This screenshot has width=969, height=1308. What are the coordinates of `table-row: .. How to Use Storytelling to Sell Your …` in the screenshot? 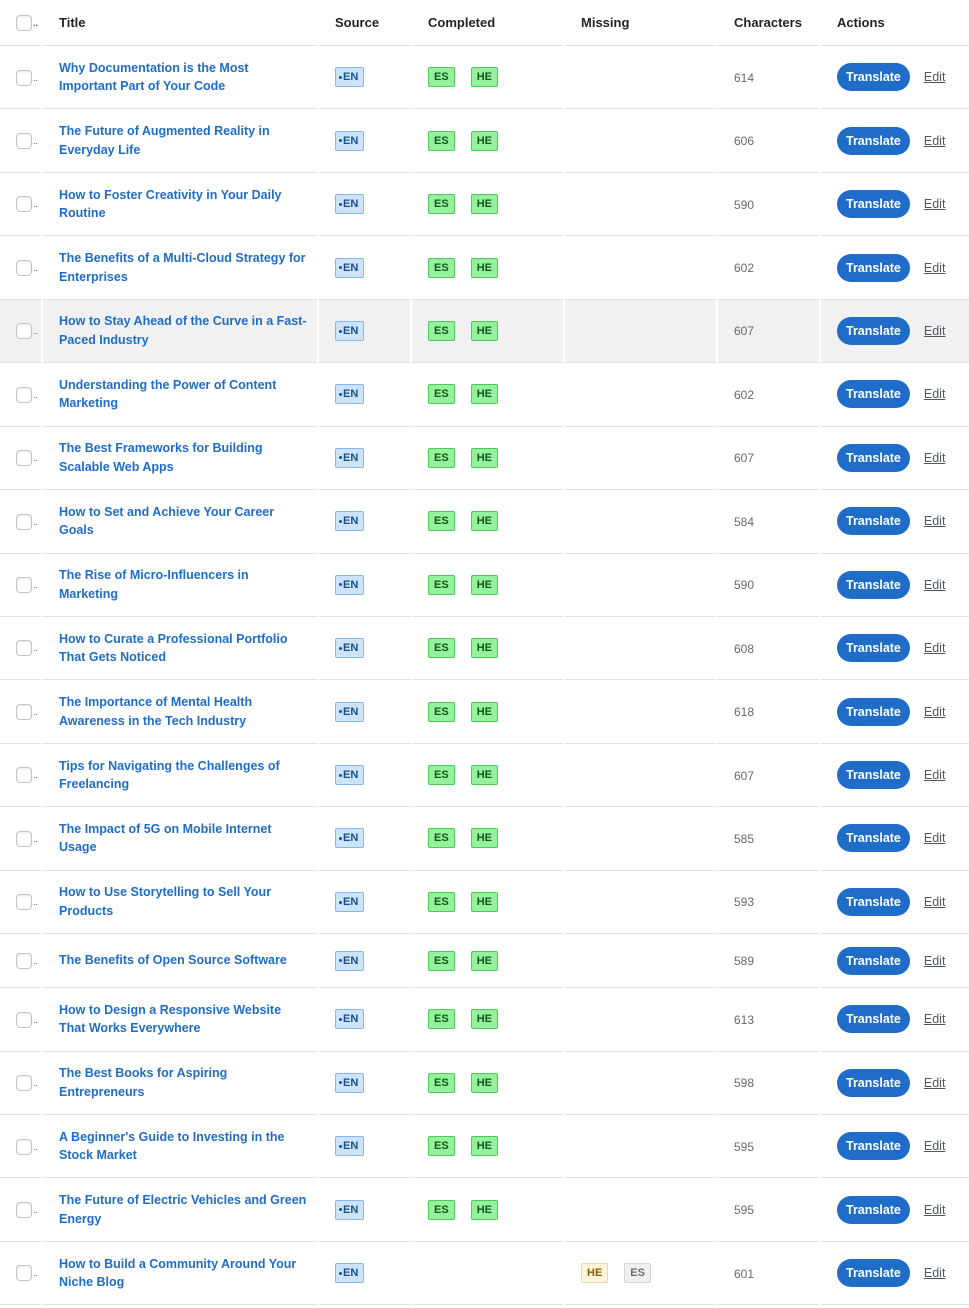 It's located at (484, 902).